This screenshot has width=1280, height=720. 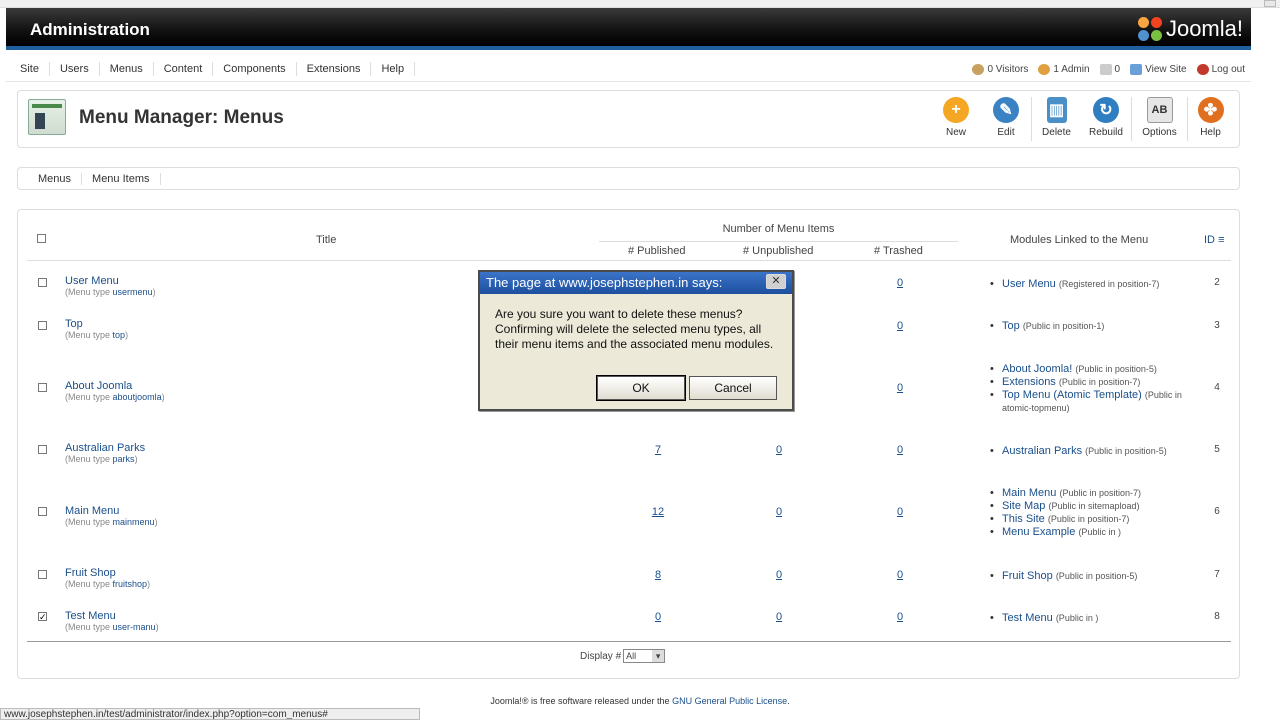 What do you see at coordinates (1158, 69) in the screenshot?
I see `view-site-link: View Site` at bounding box center [1158, 69].